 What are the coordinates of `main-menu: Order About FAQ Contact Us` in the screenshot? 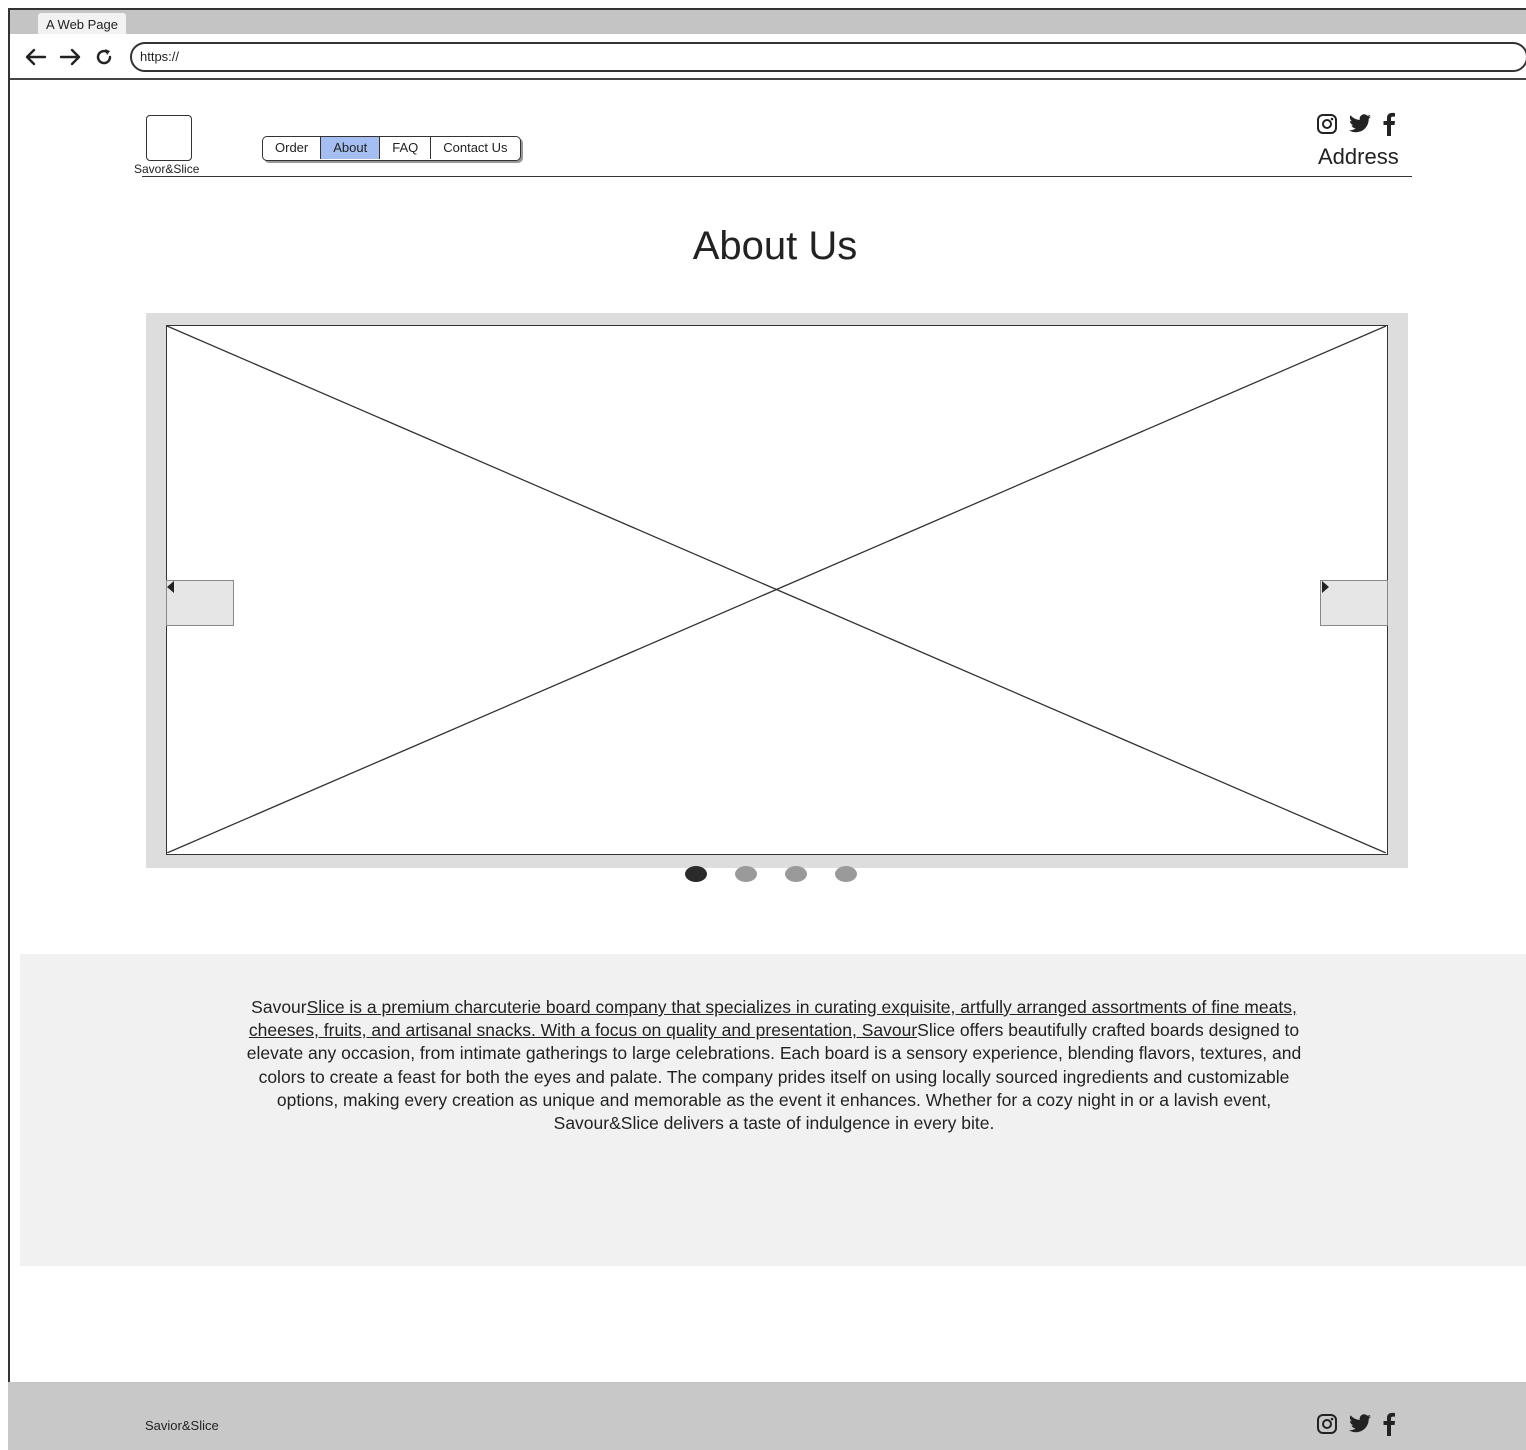 It's located at (391, 148).